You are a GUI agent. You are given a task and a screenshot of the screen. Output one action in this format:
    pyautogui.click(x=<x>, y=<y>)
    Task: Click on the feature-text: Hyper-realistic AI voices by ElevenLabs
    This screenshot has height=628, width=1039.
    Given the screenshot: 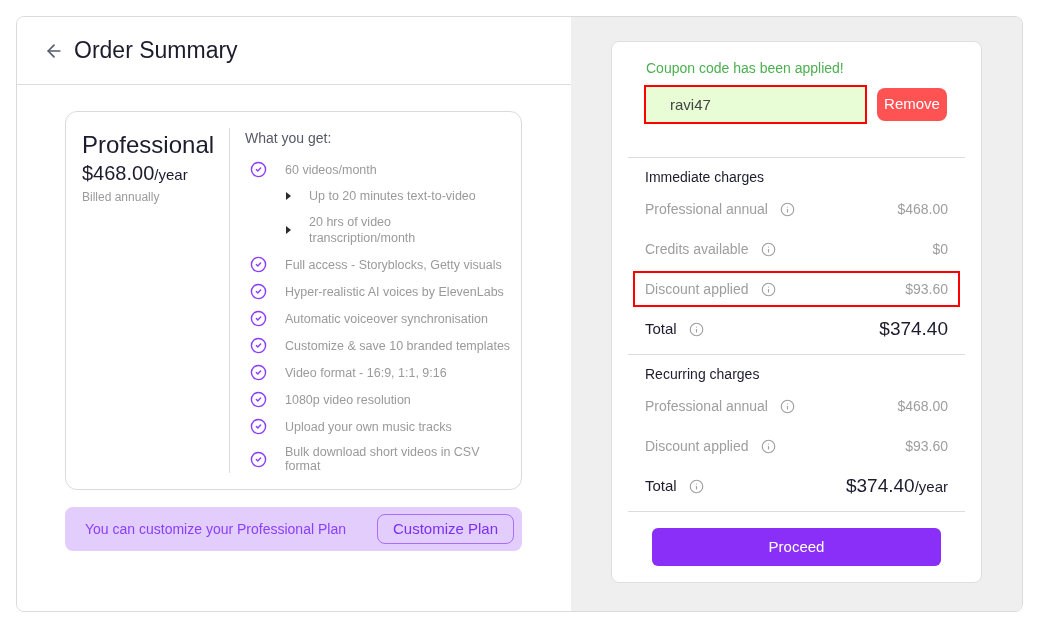 What is the action you would take?
    pyautogui.click(x=394, y=291)
    